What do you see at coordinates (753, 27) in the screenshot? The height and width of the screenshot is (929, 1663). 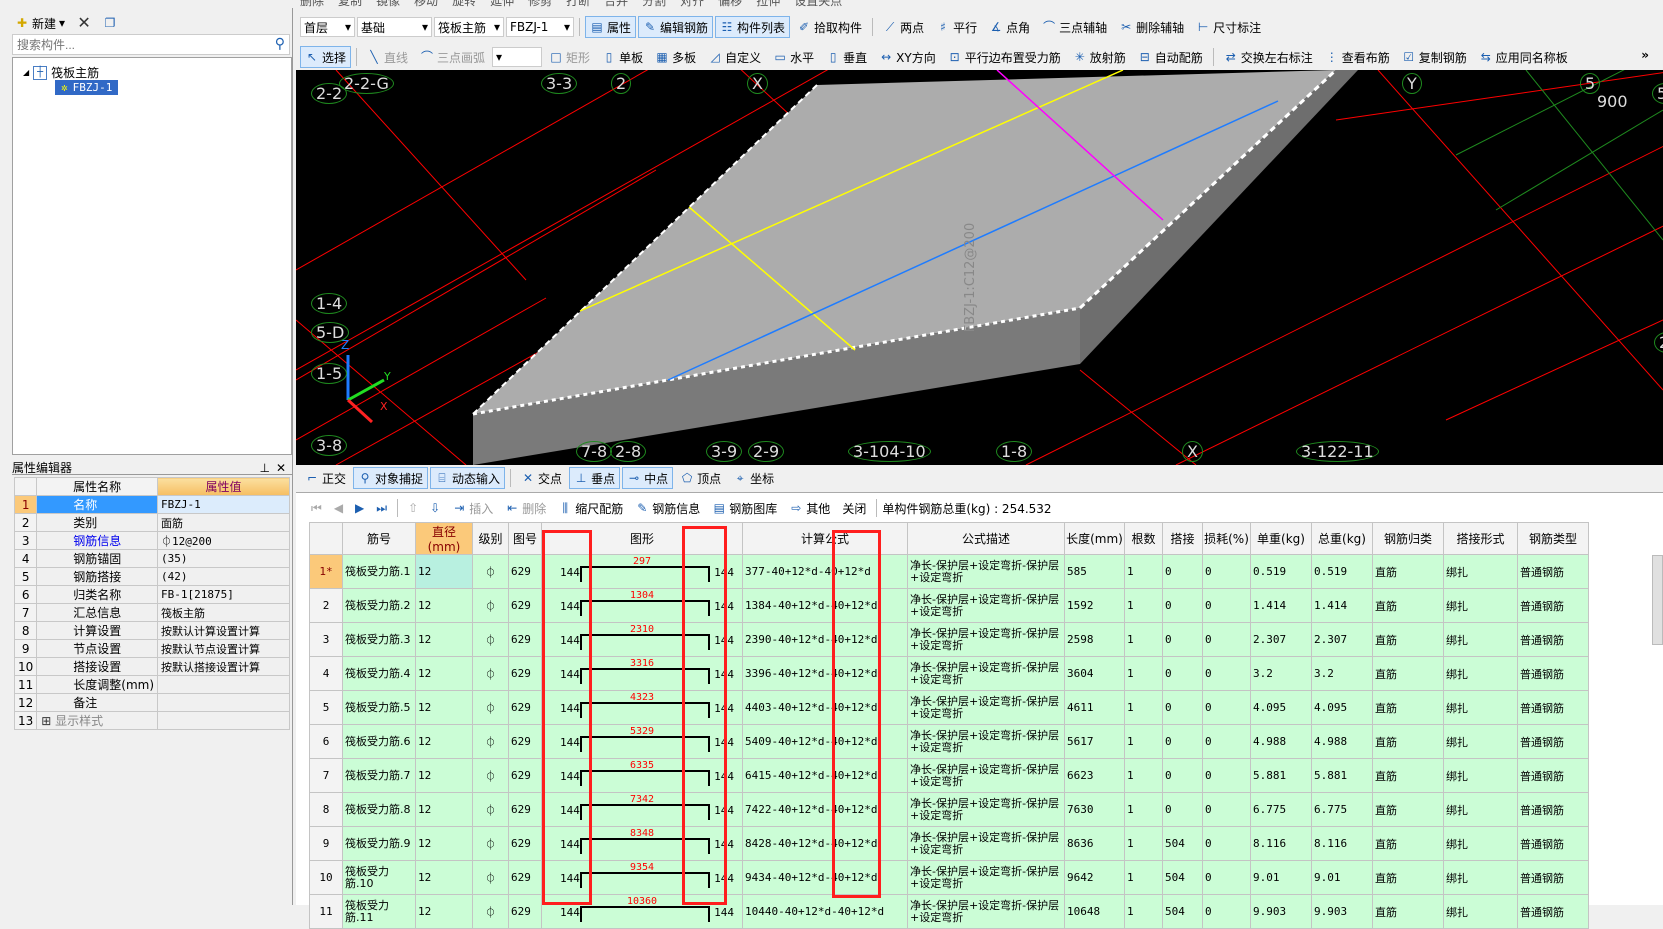 I see `toolbar-button-2: ☷ 构件列表` at bounding box center [753, 27].